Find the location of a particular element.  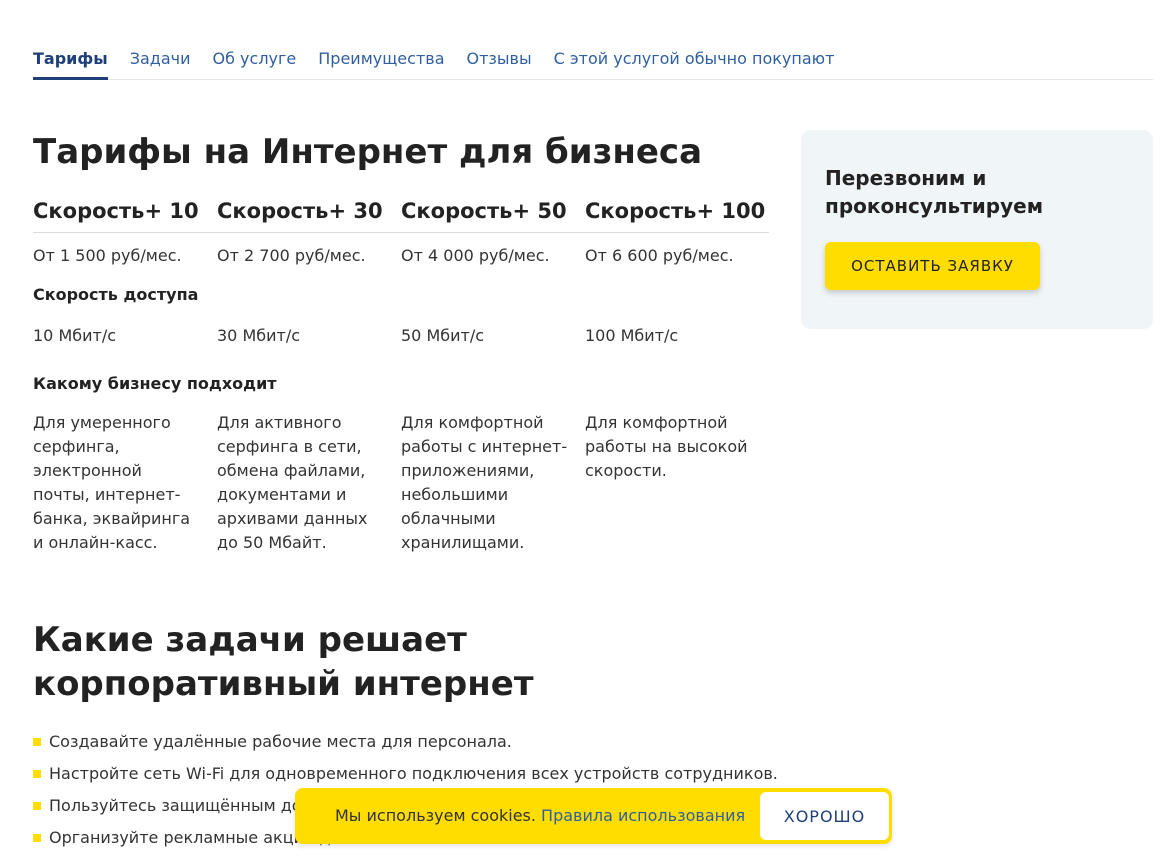

cookie-accept-button: ХОРОШО is located at coordinates (824, 816).